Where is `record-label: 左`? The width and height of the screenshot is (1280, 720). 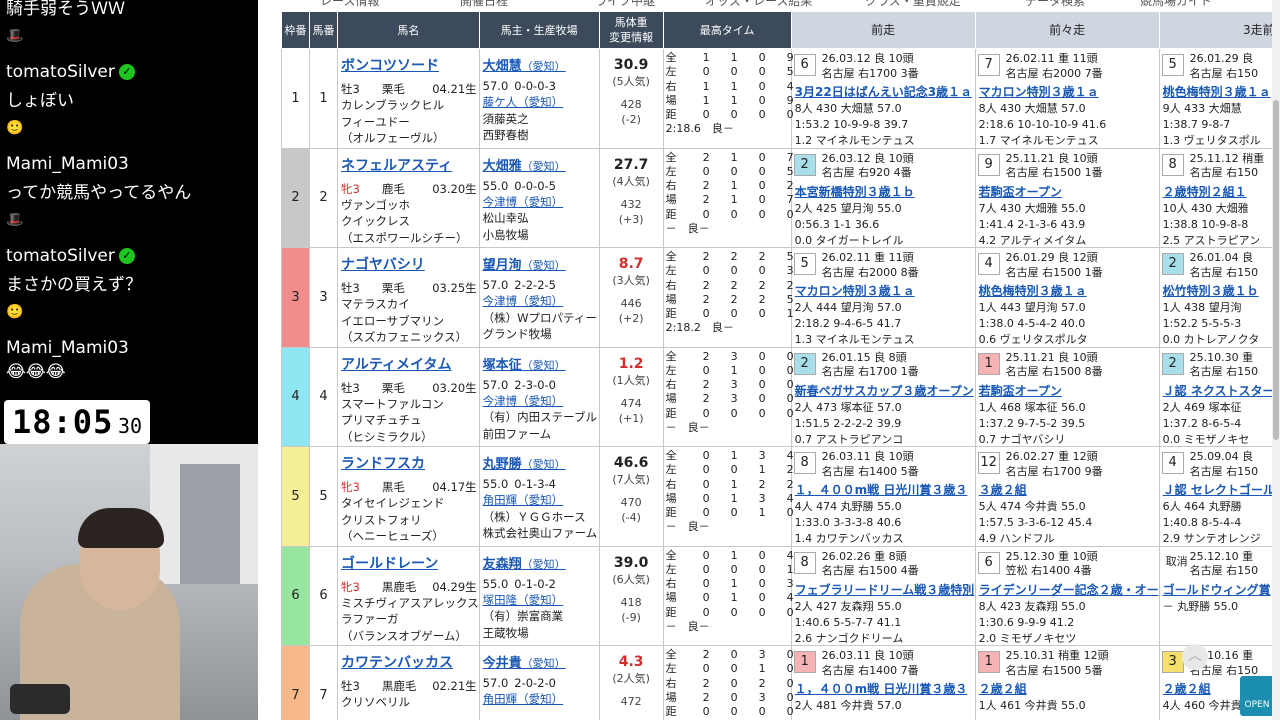 record-label: 左 is located at coordinates (671, 669).